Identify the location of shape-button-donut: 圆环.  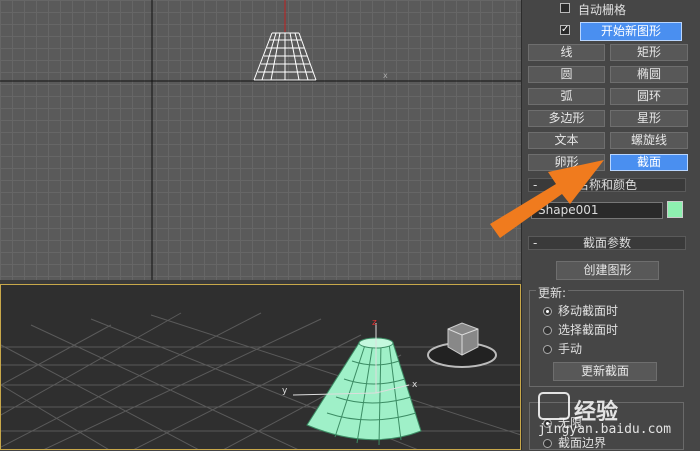
(649, 96).